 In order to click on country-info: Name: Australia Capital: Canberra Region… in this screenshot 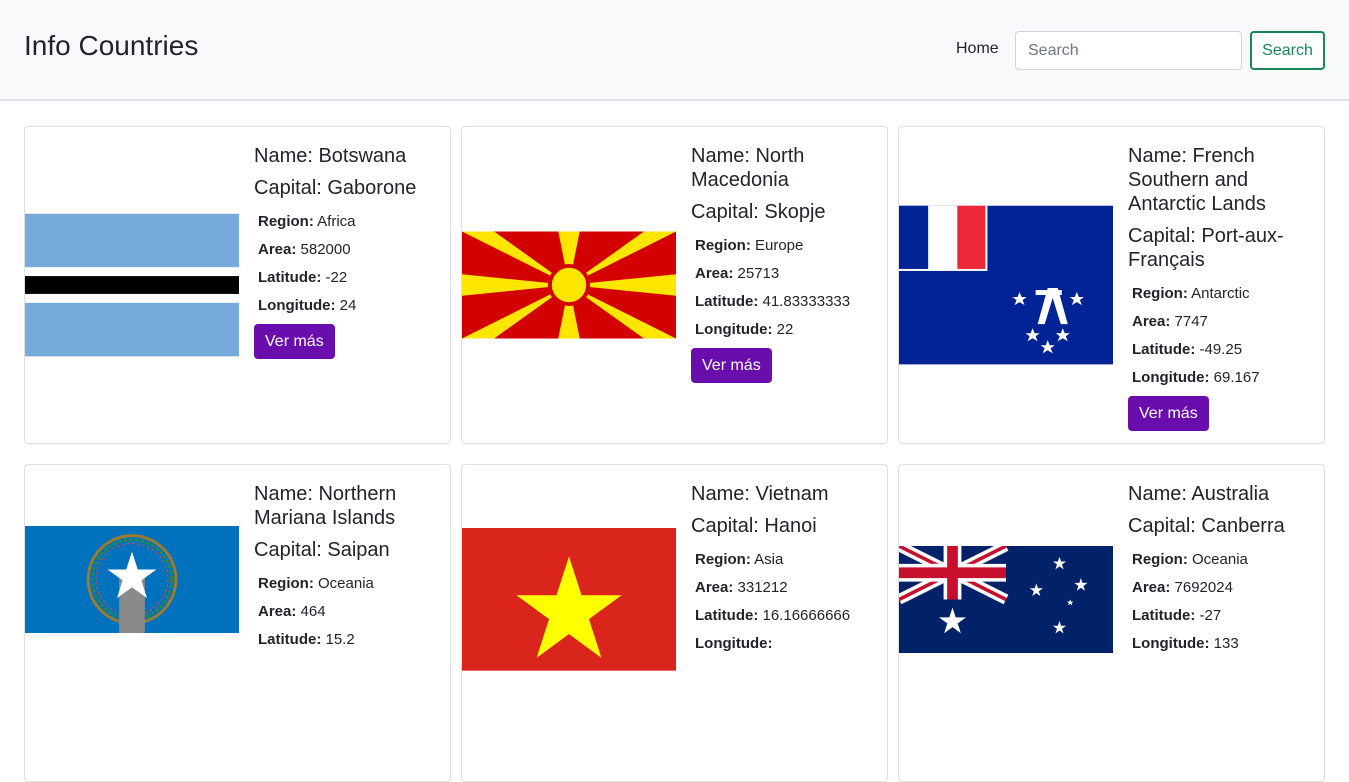, I will do `click(1218, 570)`.